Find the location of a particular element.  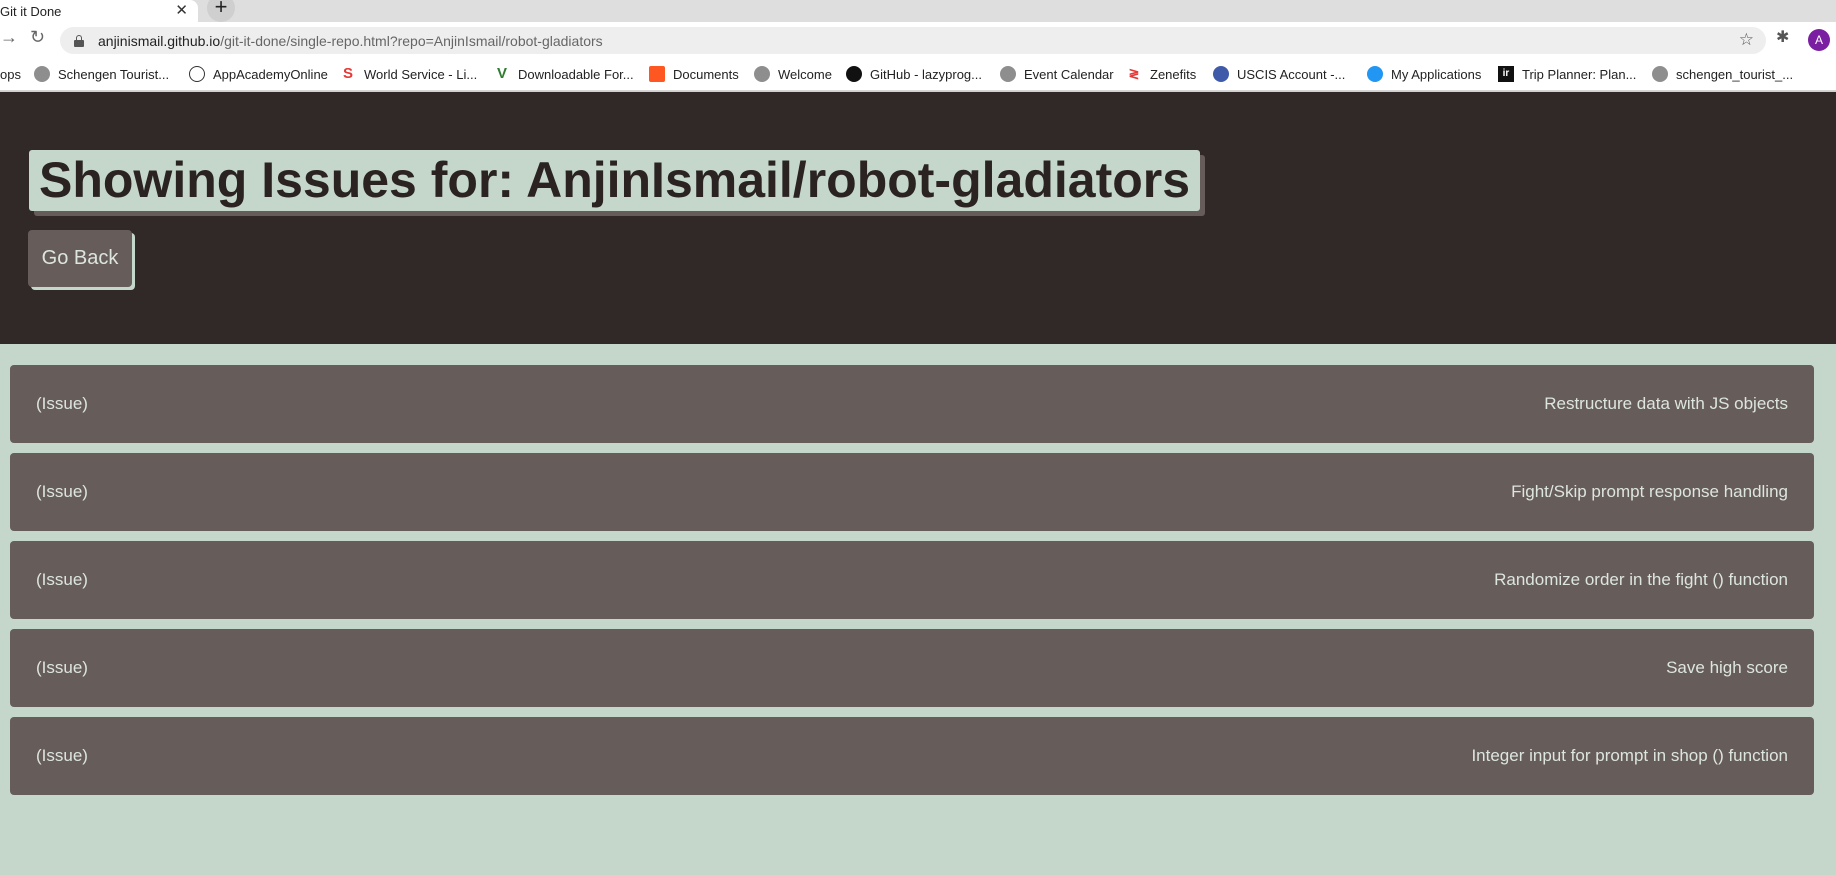

bookmark-label: Zenefits is located at coordinates (1173, 74).